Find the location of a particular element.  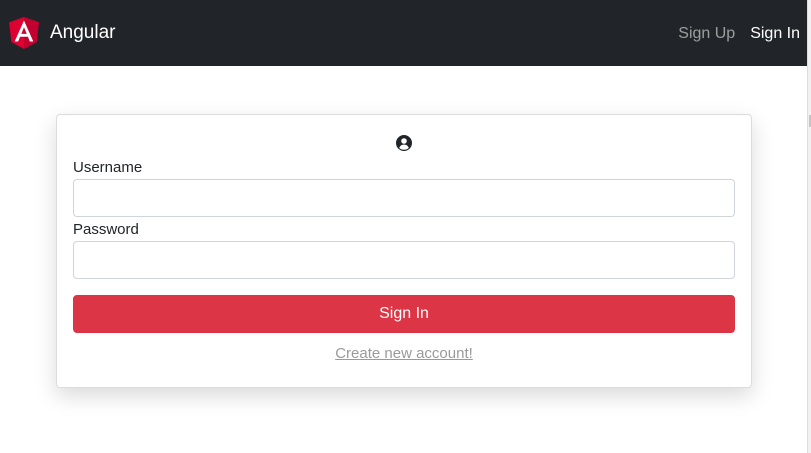

nav-links: Sign Up Sign In is located at coordinates (731, 34).